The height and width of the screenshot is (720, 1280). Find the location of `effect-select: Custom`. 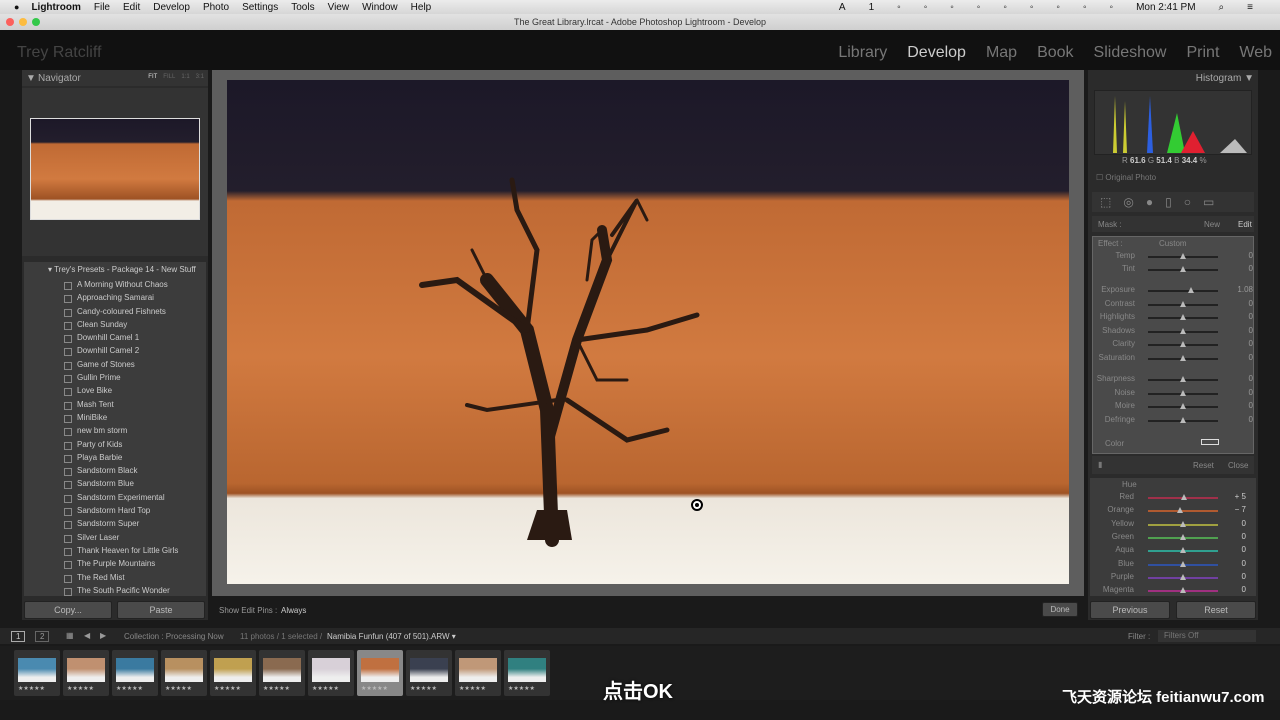

effect-select: Custom is located at coordinates (1173, 243).